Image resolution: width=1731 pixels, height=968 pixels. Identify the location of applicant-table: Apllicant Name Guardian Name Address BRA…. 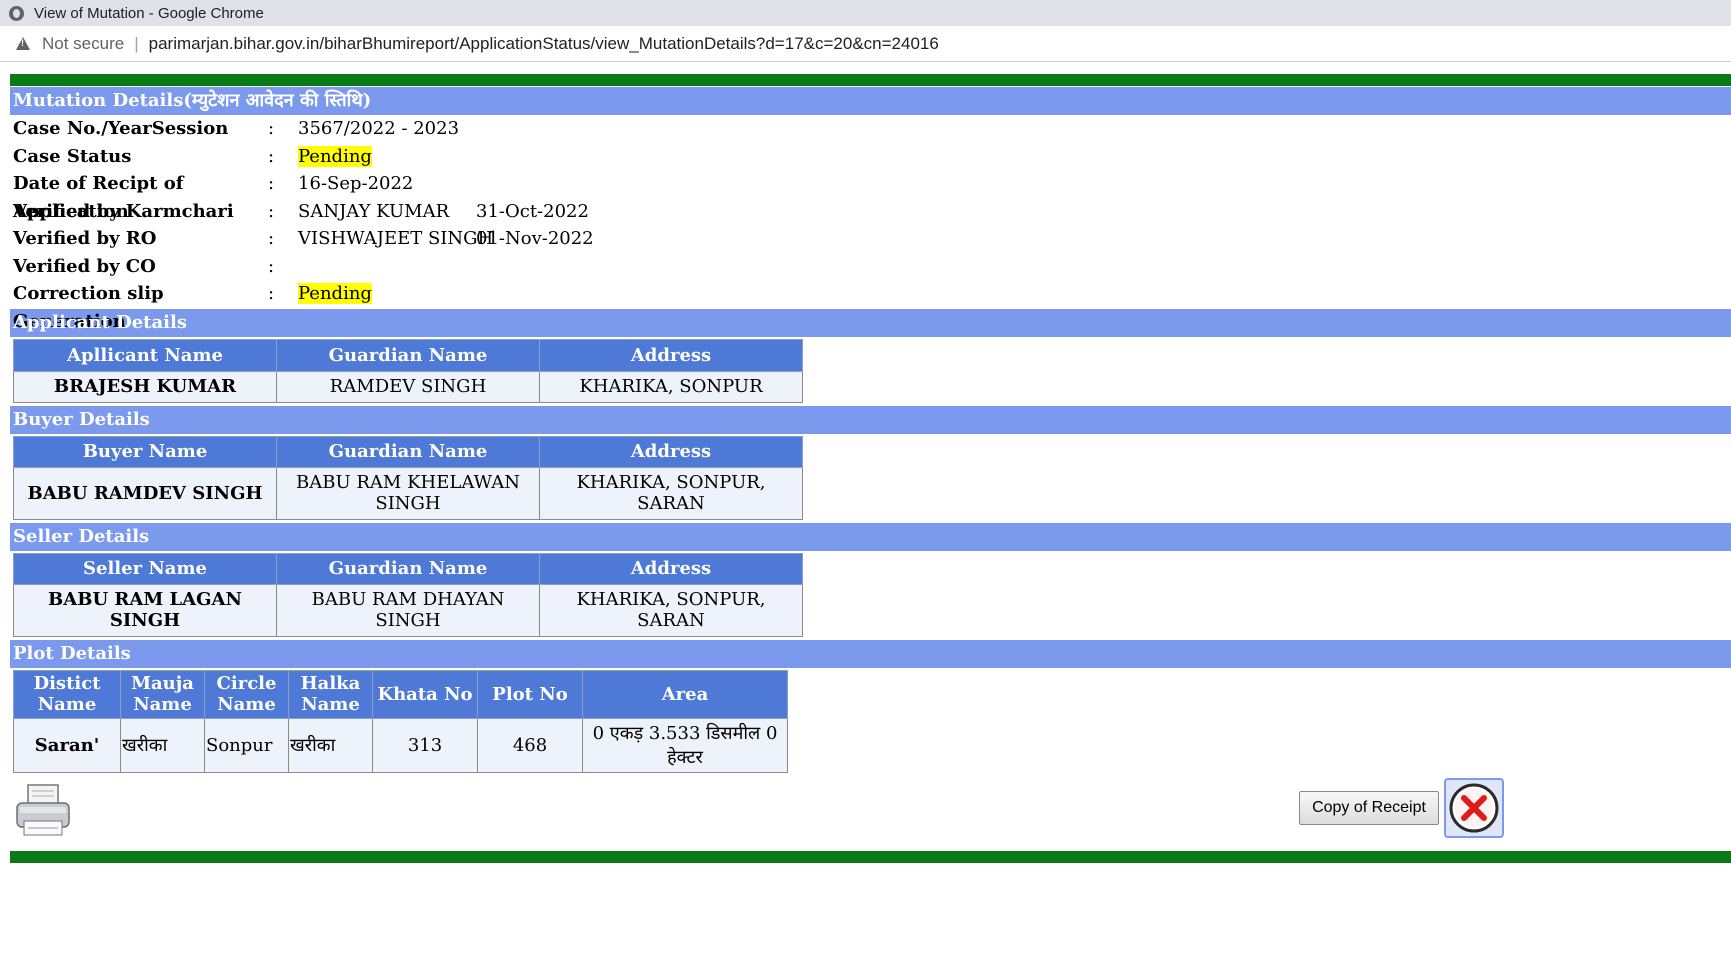
(408, 370).